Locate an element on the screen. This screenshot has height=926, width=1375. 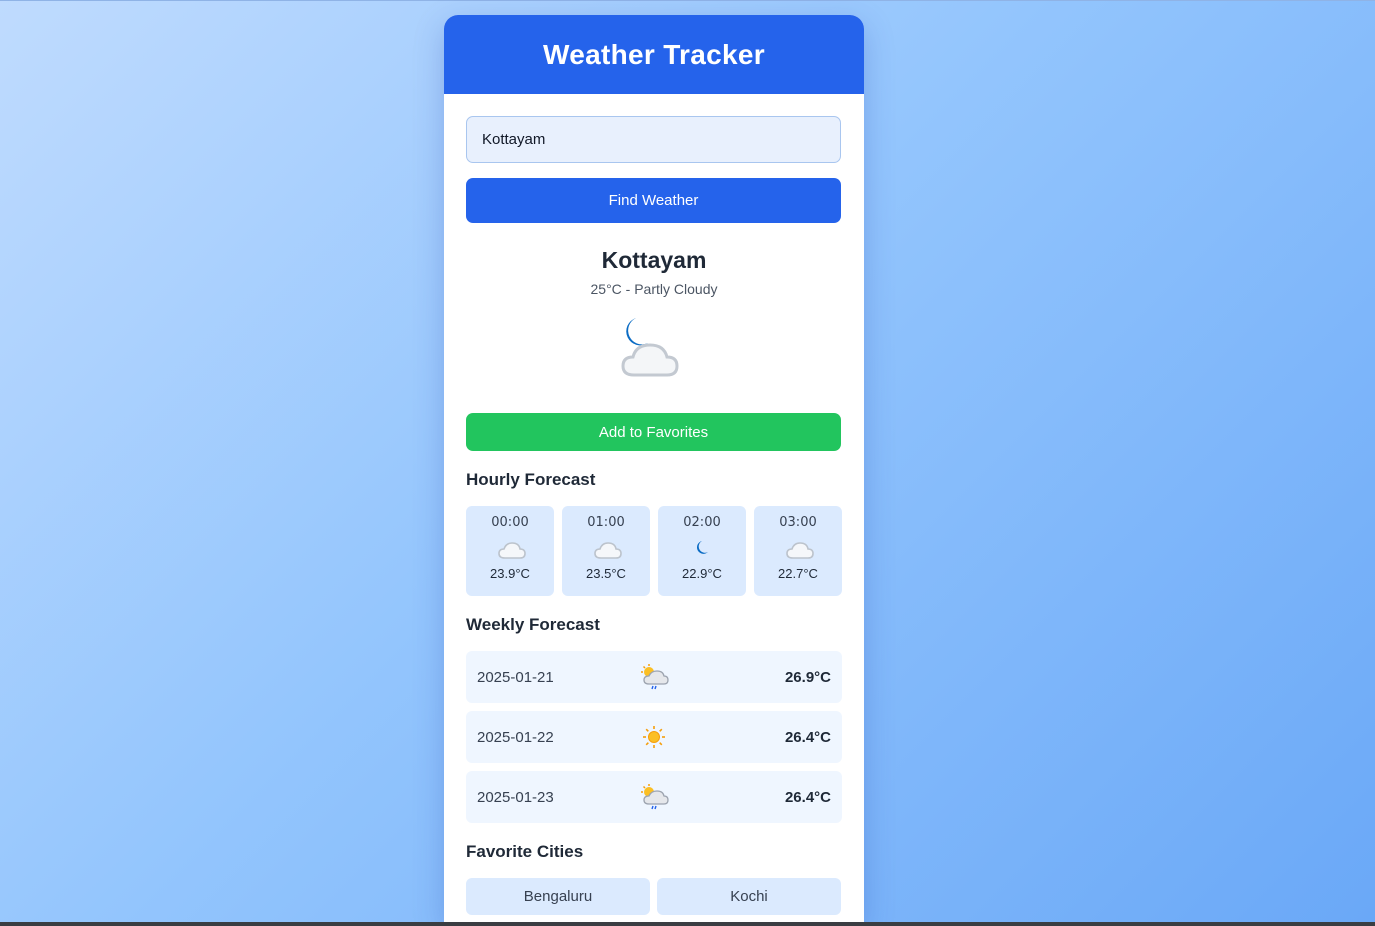
current-weather: Kottayam 25°C - Partly Cloudy is located at coordinates (654, 318).